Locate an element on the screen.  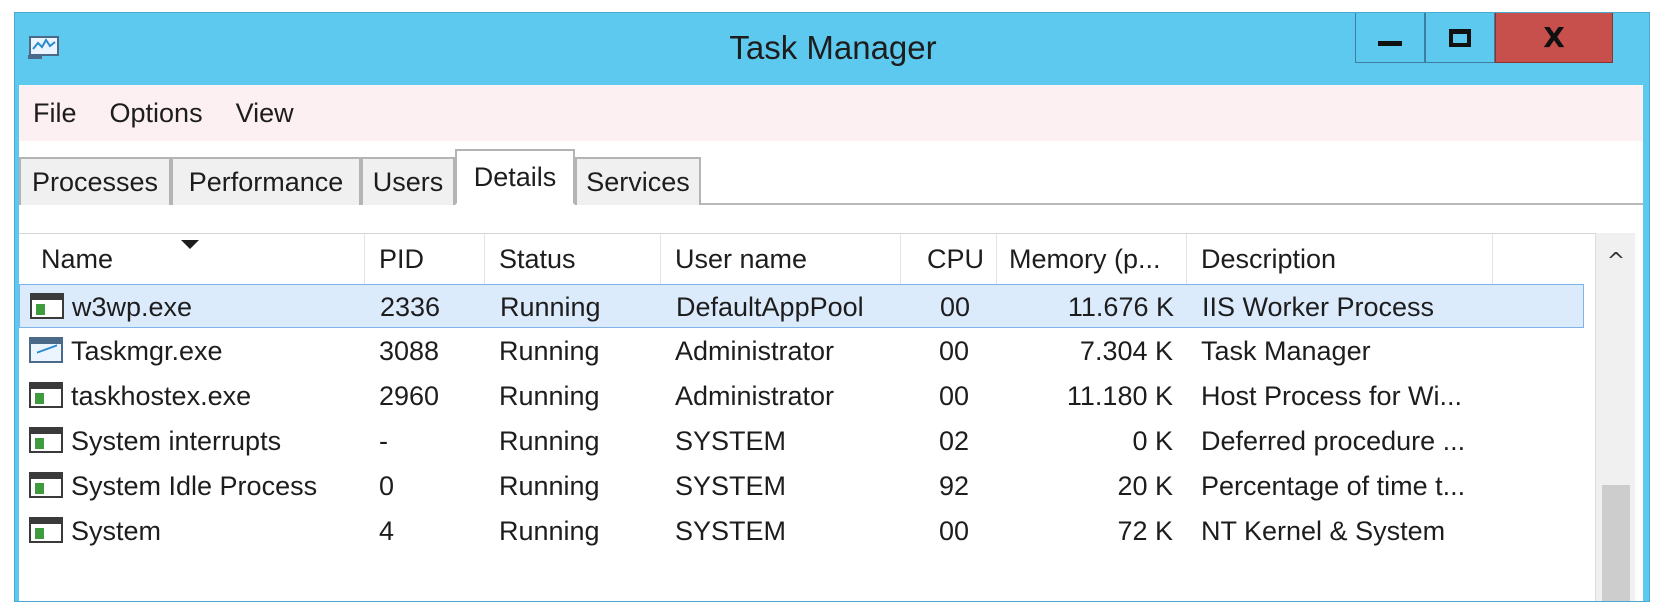
close-icon: X is located at coordinates (1554, 37).